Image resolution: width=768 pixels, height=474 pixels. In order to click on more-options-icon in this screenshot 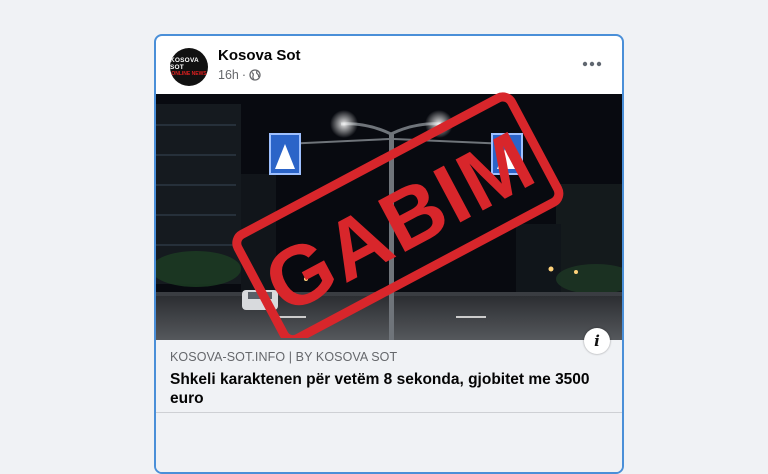, I will do `click(592, 64)`.